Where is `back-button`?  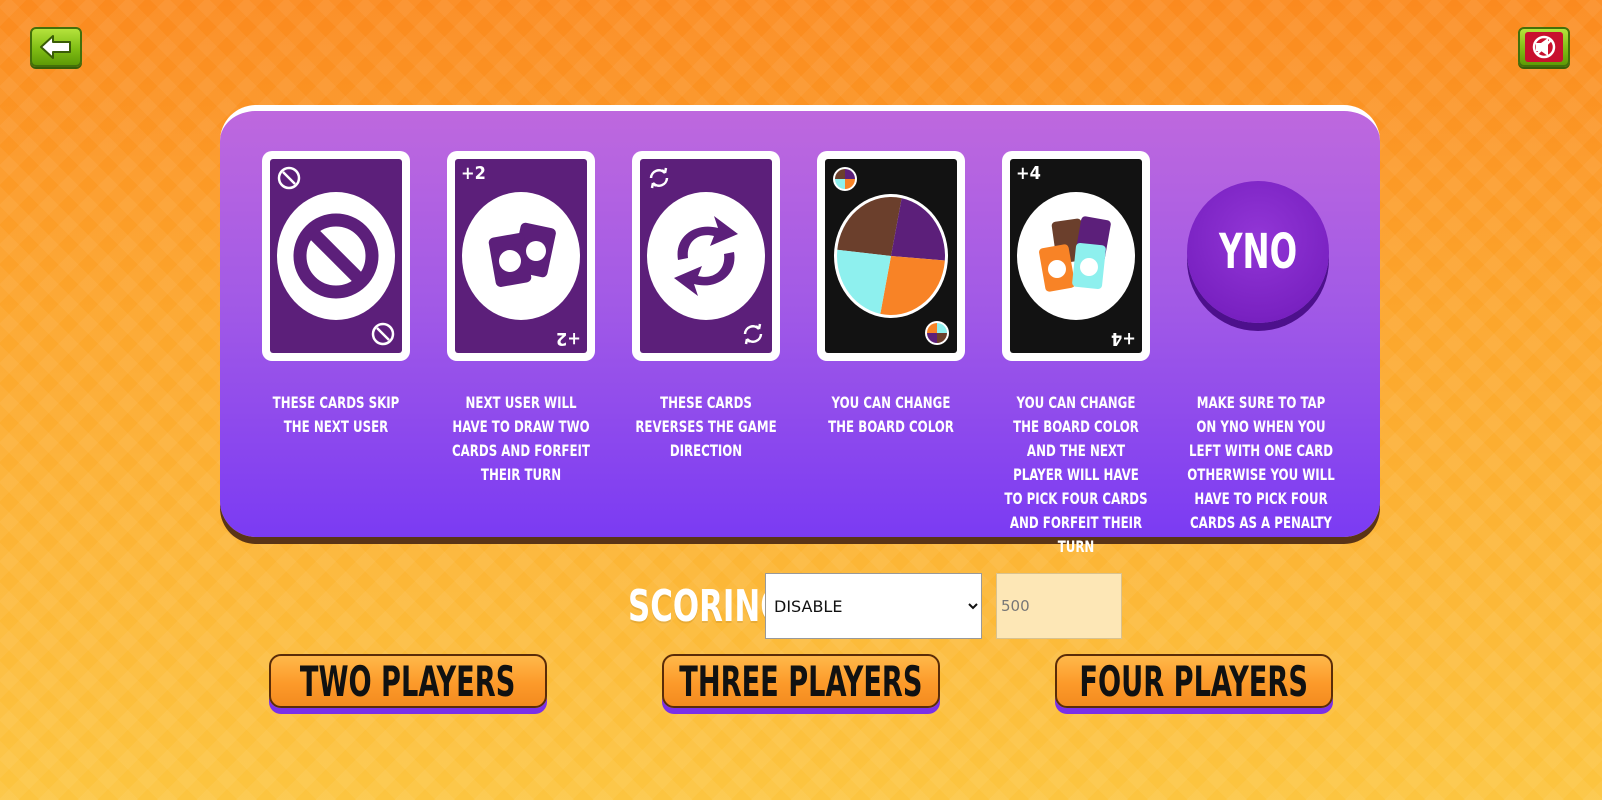
back-button is located at coordinates (56, 47).